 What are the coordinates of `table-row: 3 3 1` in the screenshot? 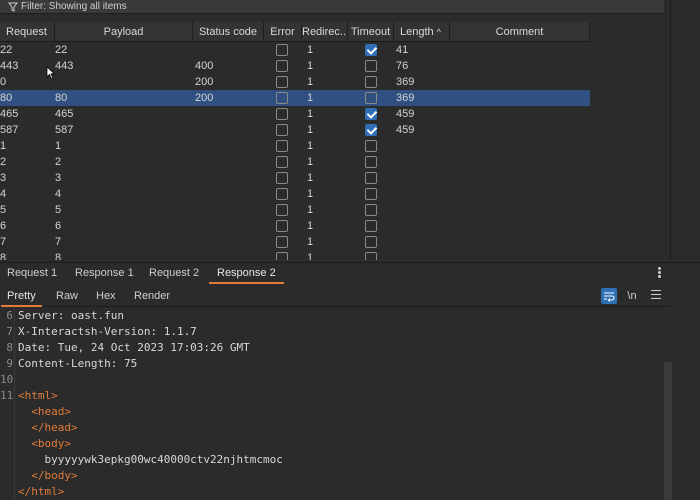 It's located at (295, 178).